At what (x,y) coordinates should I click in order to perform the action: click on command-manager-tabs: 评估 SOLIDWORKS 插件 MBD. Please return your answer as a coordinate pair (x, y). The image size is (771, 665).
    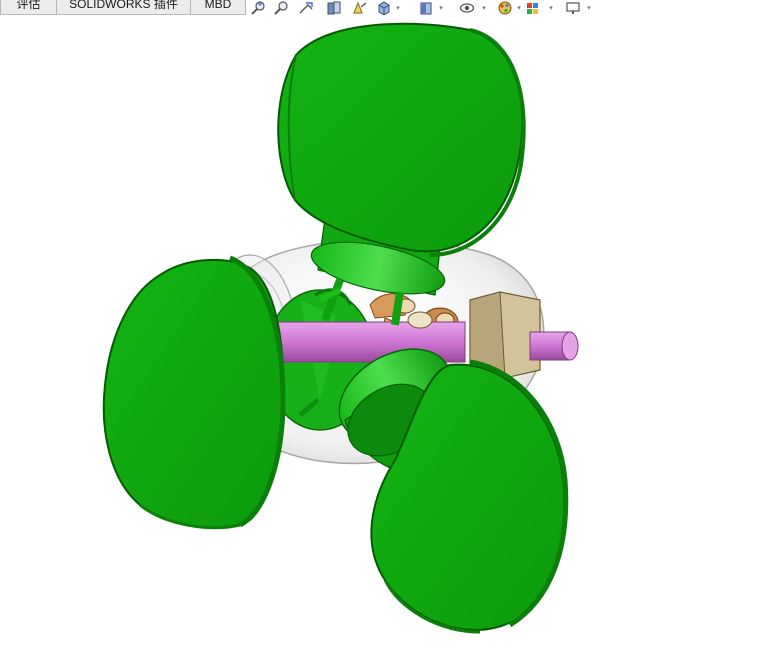
    Looking at the image, I should click on (123, 7).